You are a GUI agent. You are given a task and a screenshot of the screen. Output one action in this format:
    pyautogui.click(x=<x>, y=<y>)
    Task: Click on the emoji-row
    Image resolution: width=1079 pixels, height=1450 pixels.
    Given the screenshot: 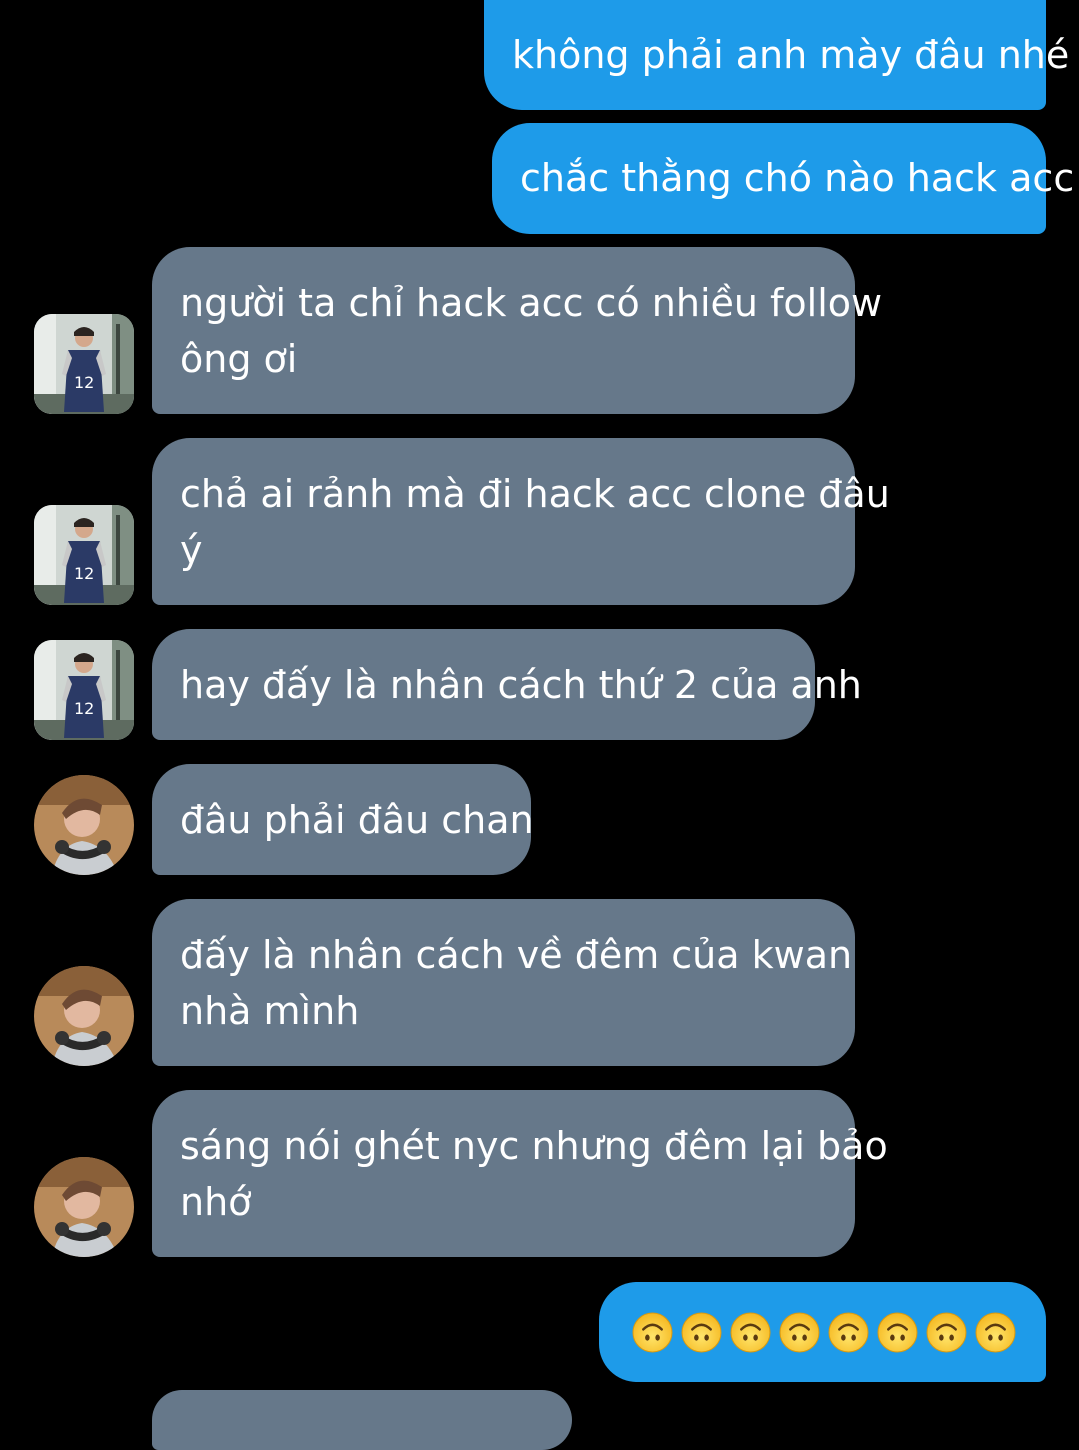 What is the action you would take?
    pyautogui.click(x=822, y=1332)
    